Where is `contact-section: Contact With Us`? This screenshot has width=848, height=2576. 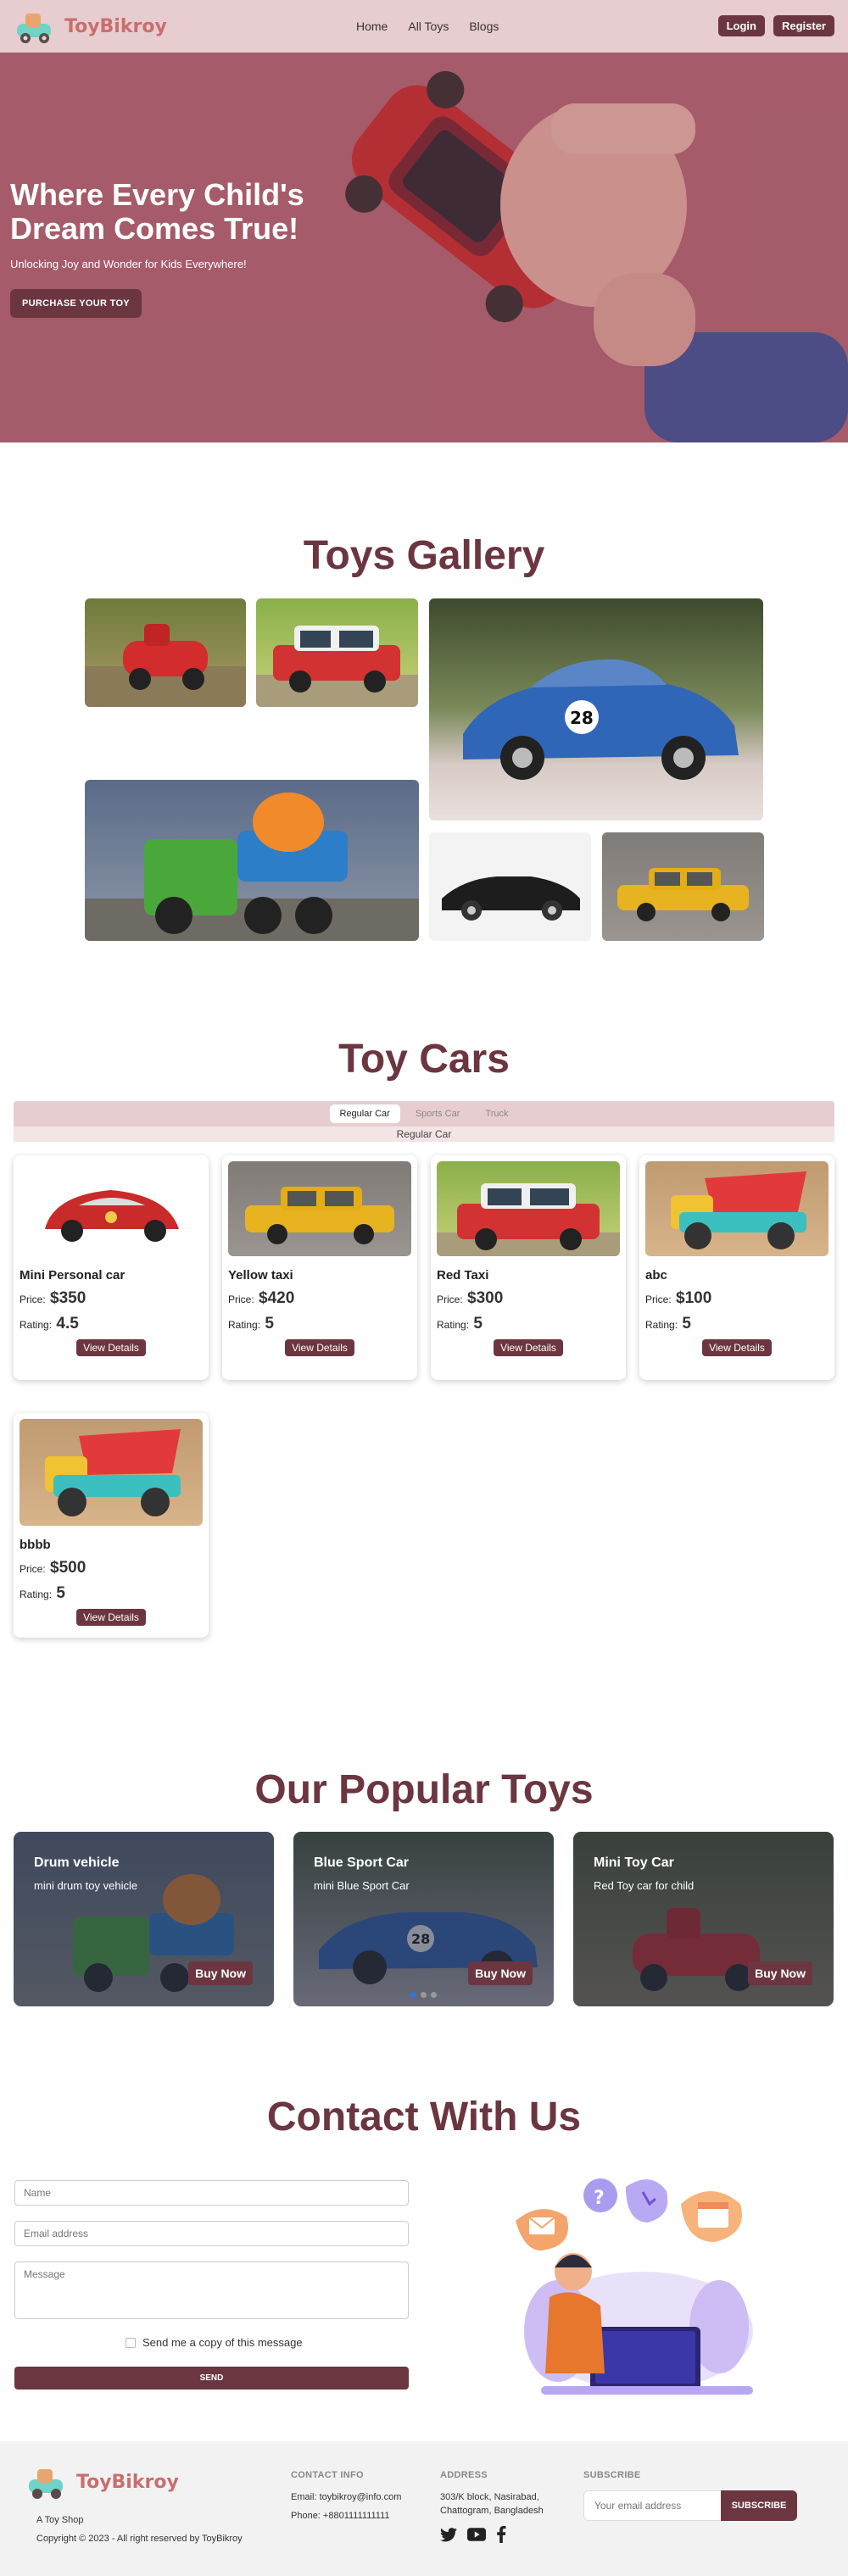
contact-section: Contact With Us is located at coordinates (424, 2117).